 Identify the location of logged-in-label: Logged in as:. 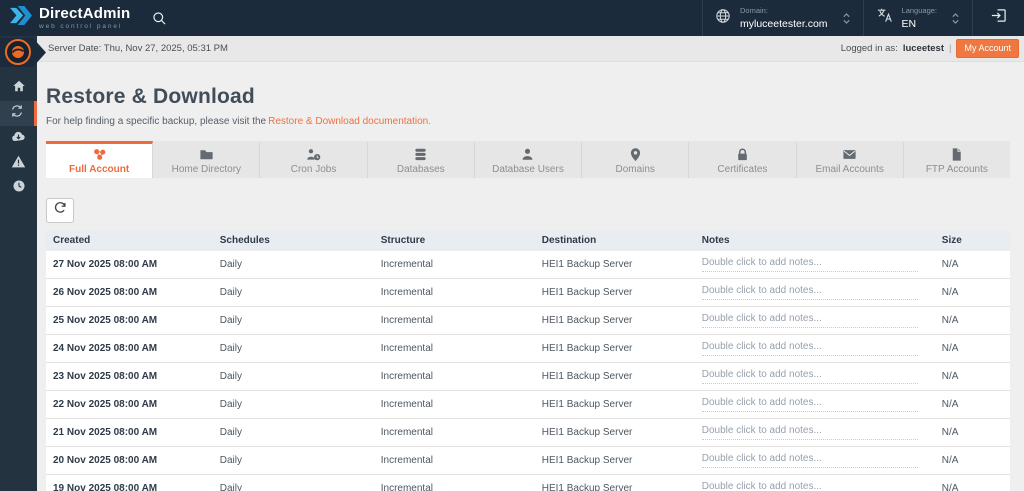
(869, 48).